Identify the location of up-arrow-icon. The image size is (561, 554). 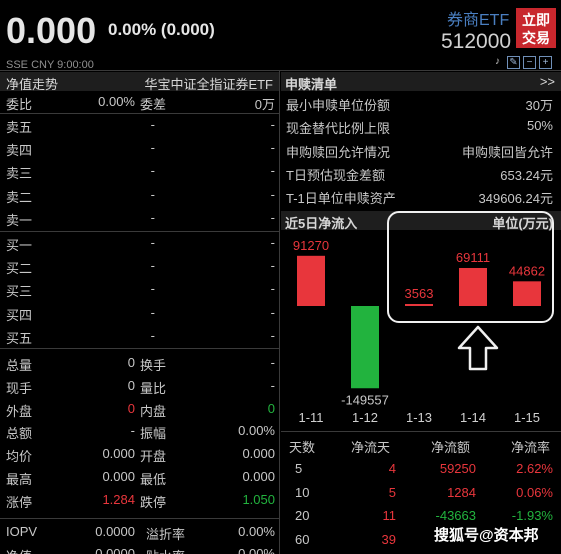
(478, 348).